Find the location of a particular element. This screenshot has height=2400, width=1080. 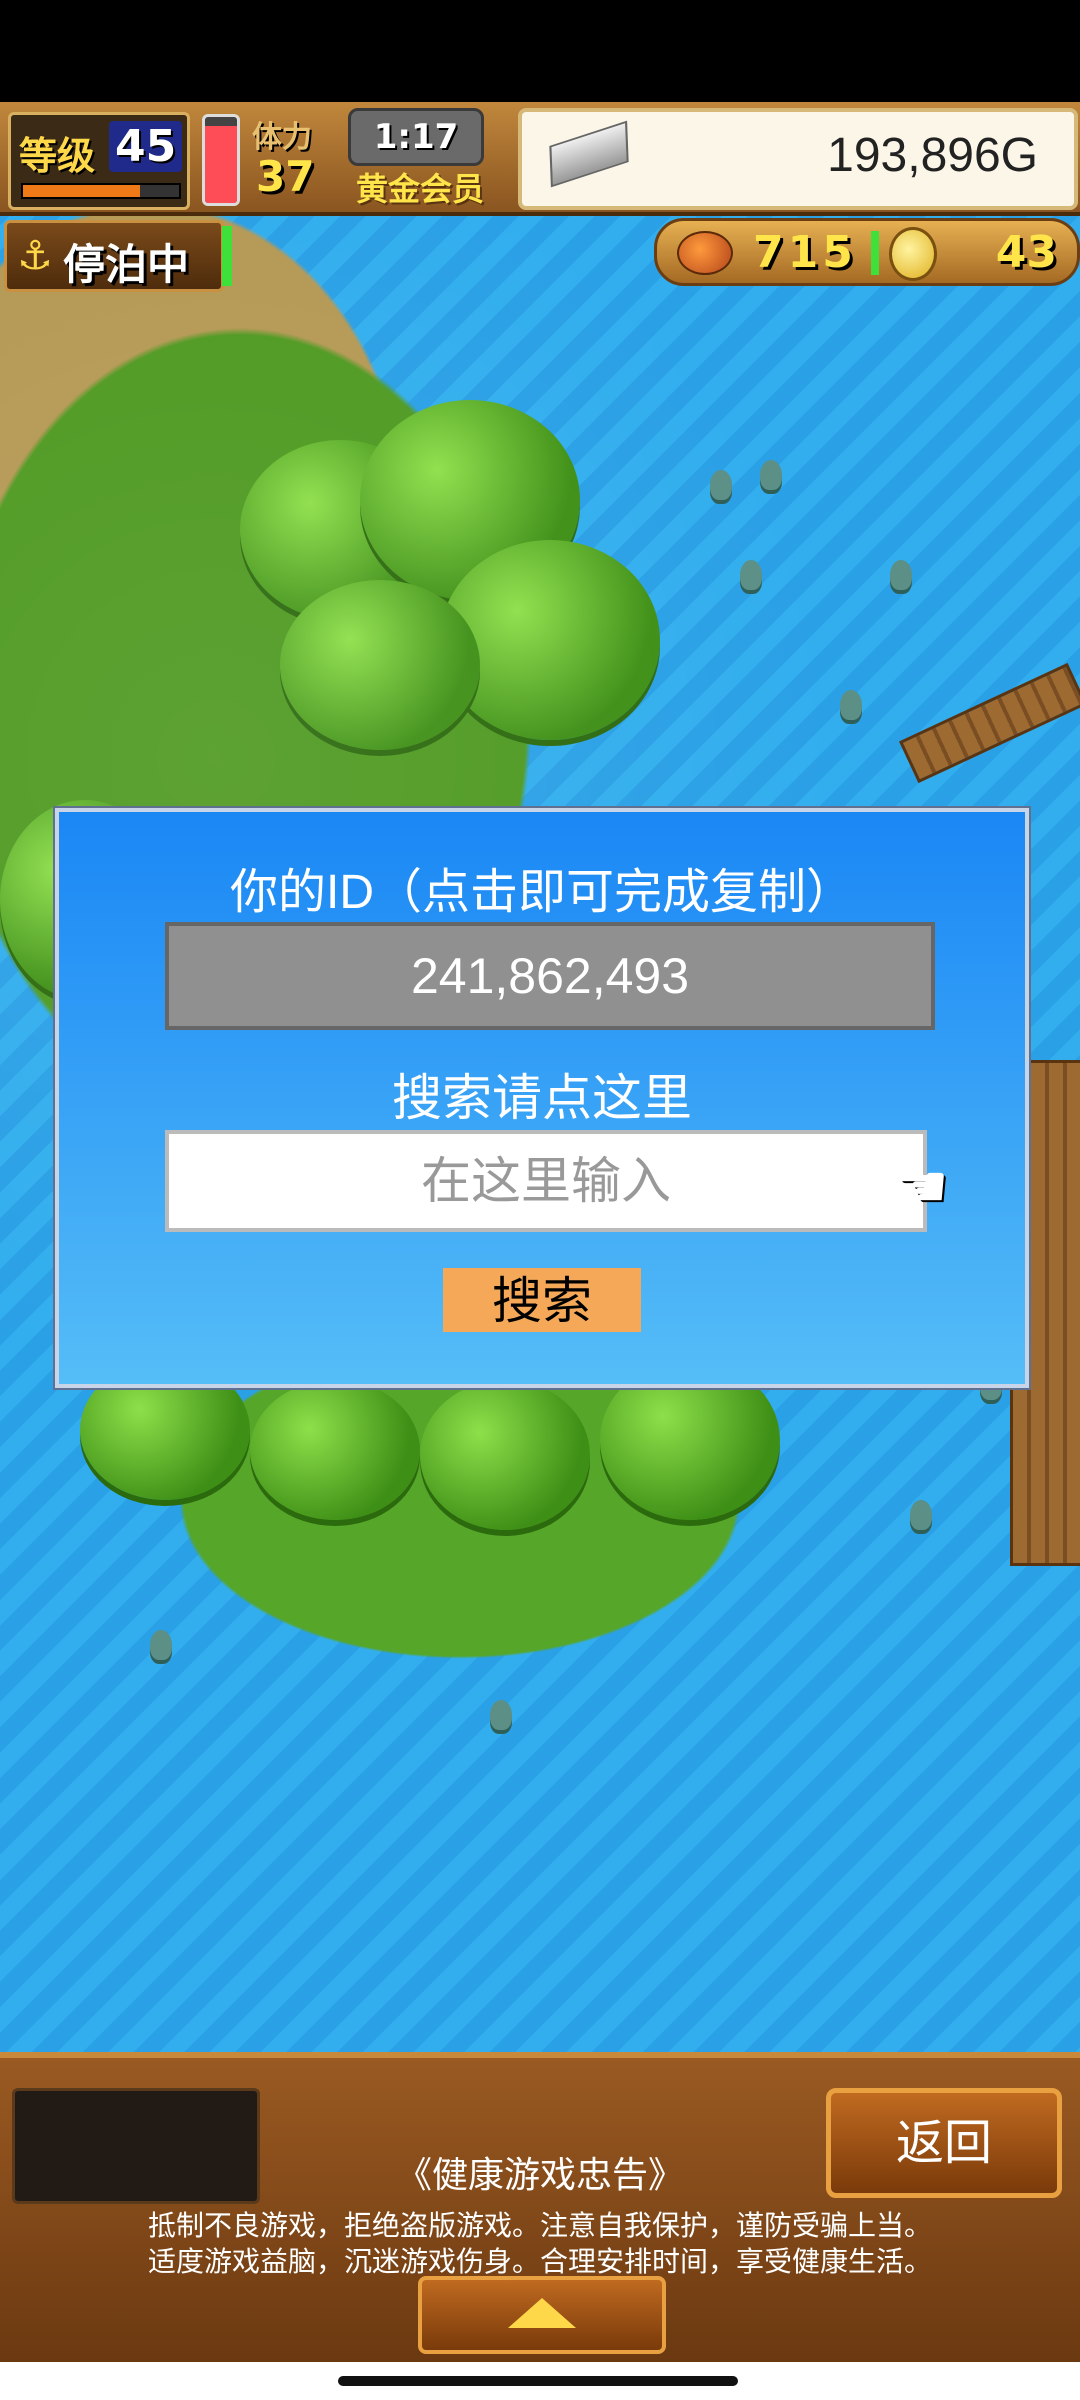

anchor-status-button: ⚓ 停泊中 is located at coordinates (114, 256).